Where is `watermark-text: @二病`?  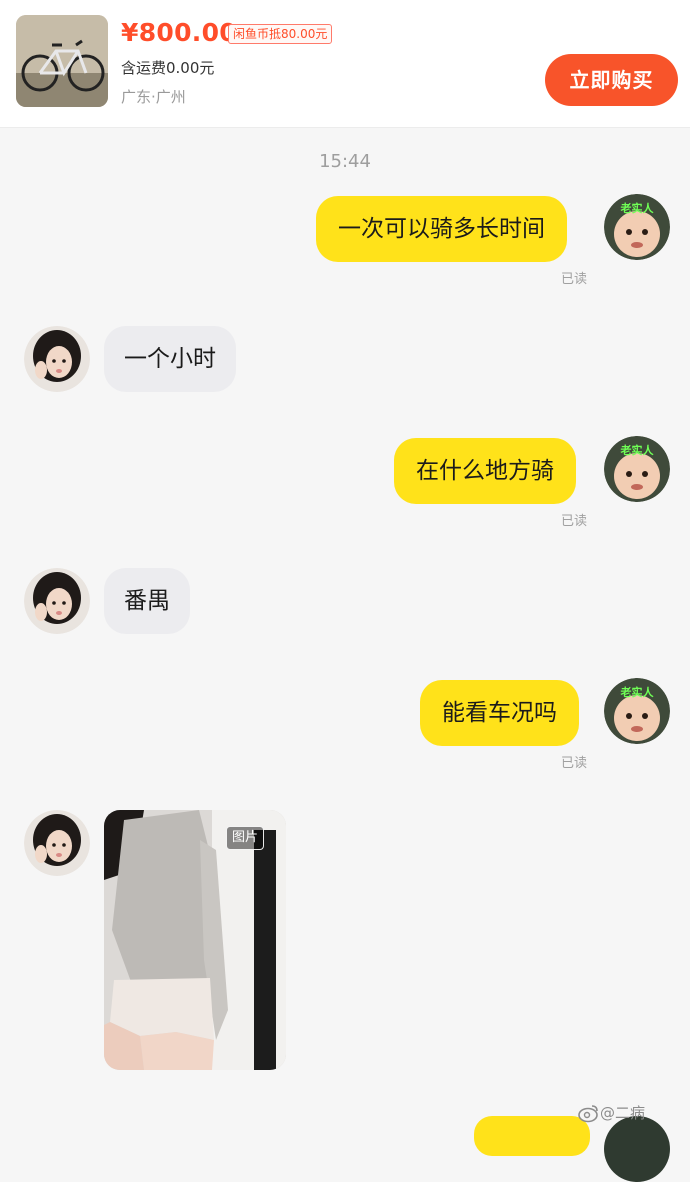
watermark-text: @二病 is located at coordinates (623, 1113).